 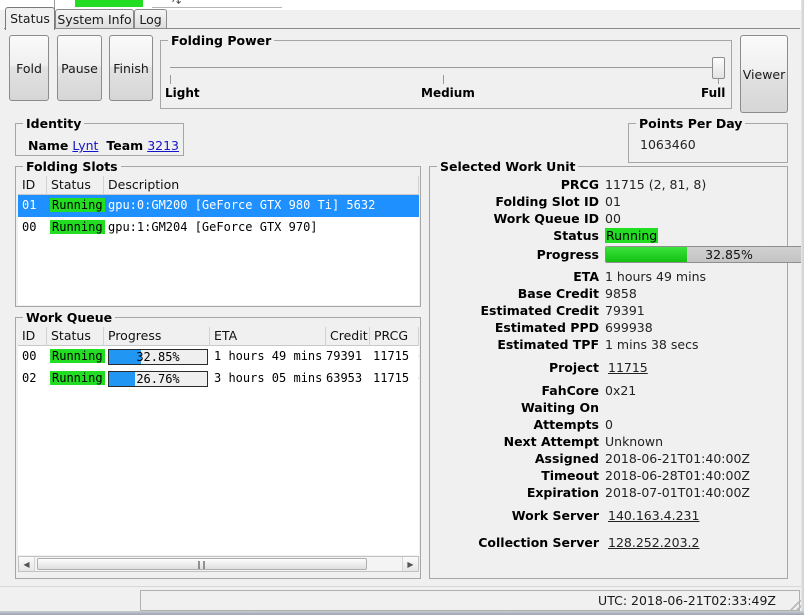 I want to click on folding-slot-status: Running, so click(x=80, y=228).